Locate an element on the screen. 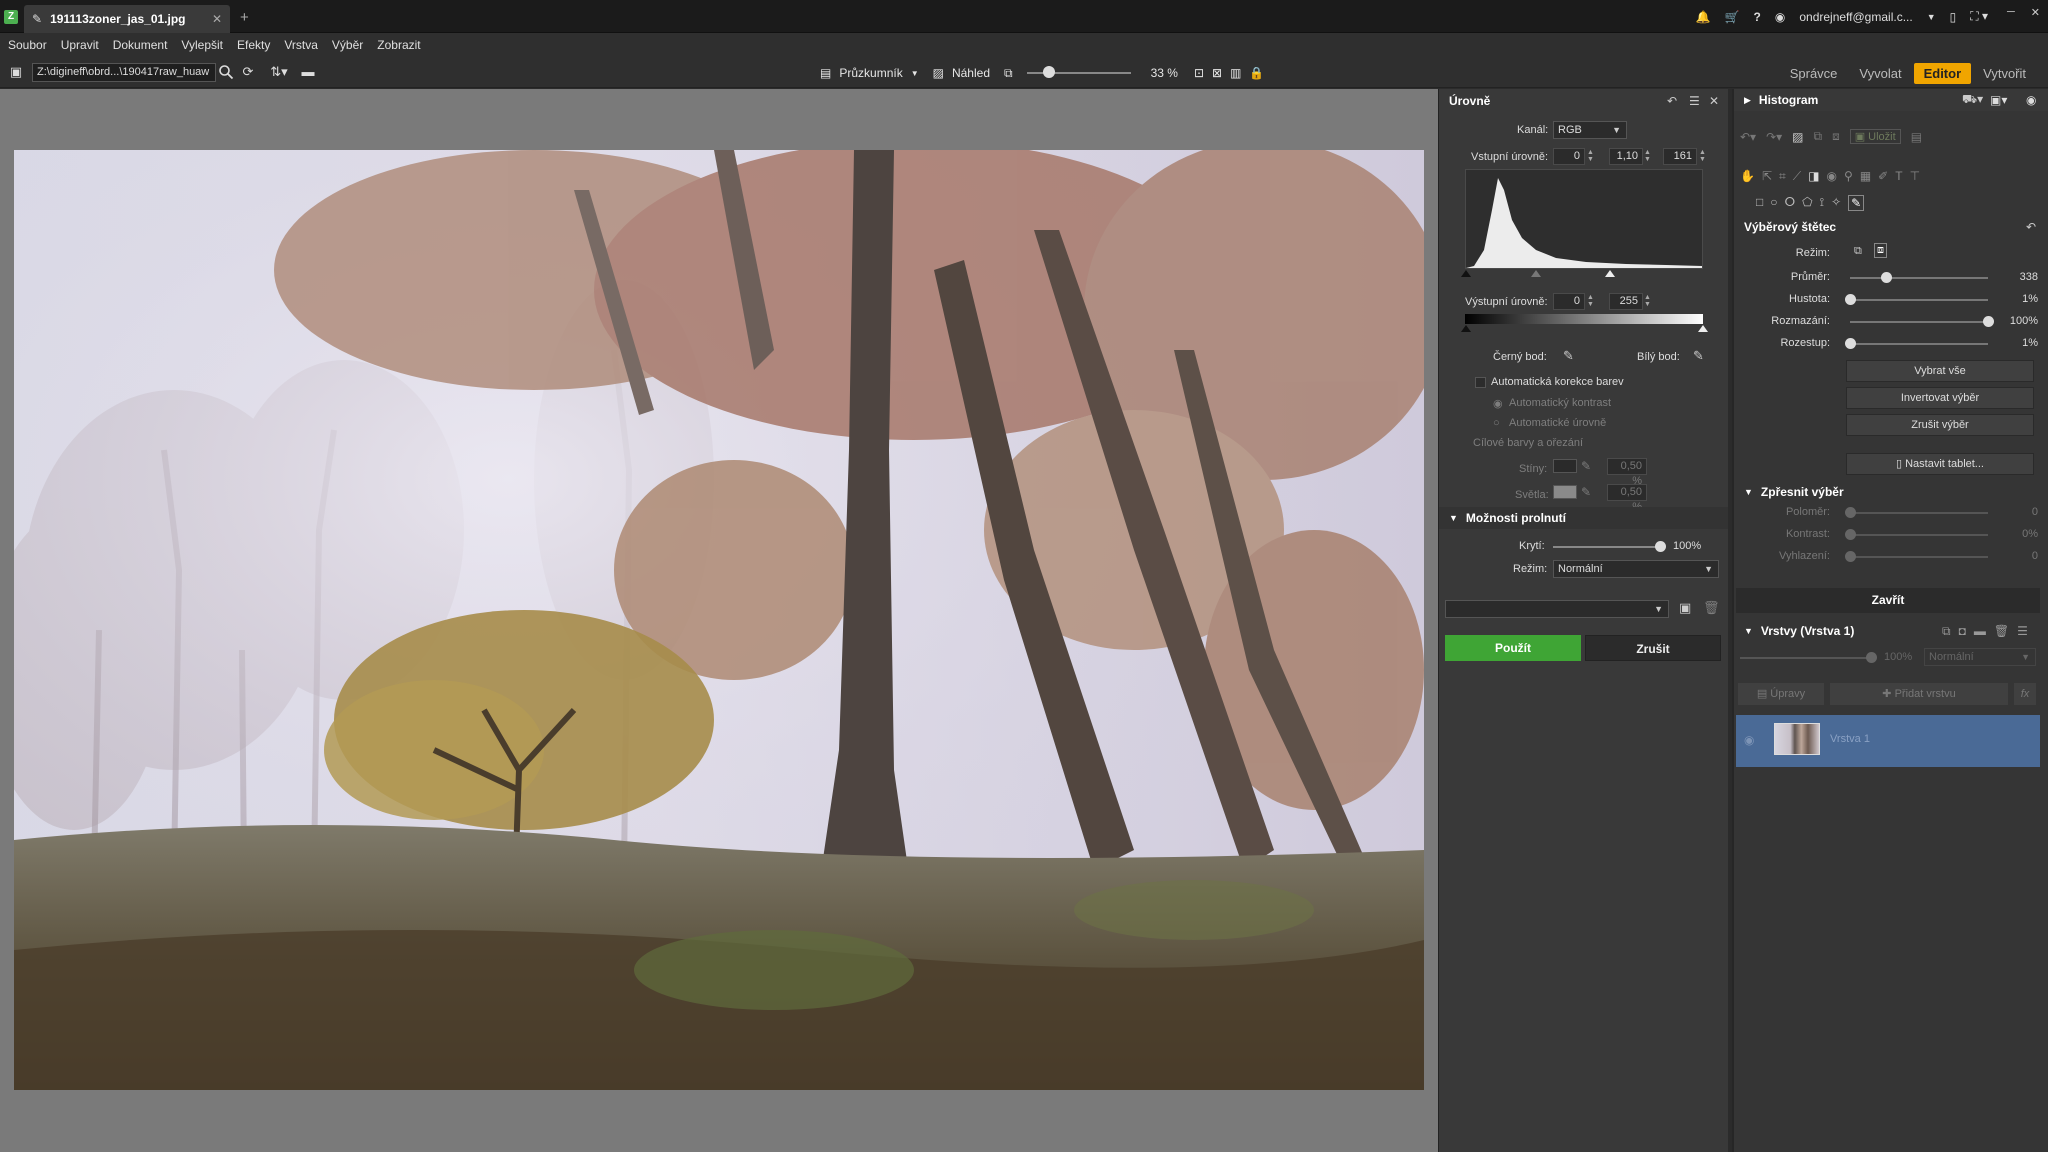 The width and height of the screenshot is (2048, 1152). lock-icon: 🔒 is located at coordinates (1256, 73).